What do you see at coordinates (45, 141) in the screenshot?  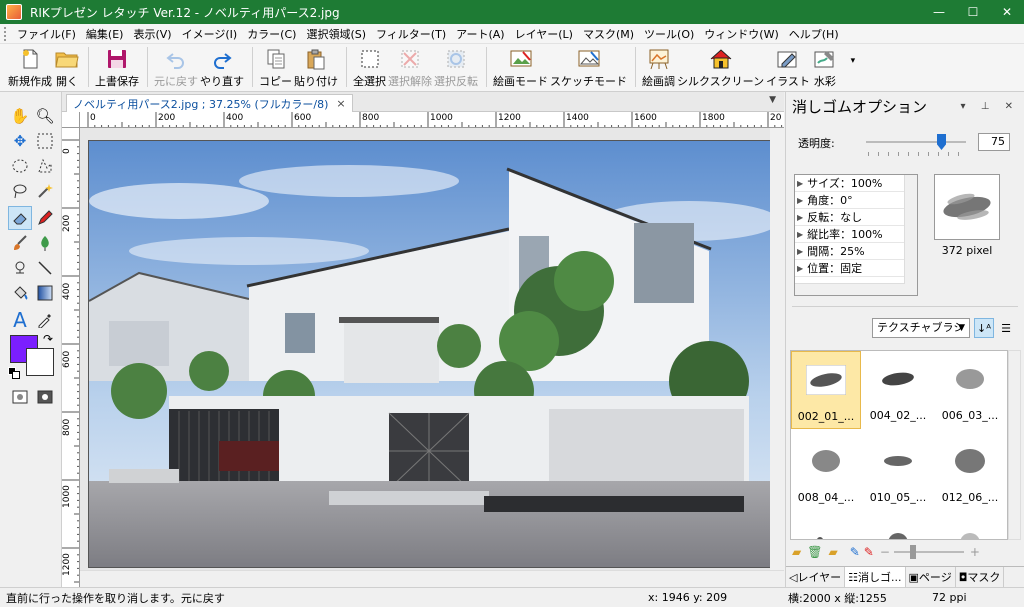 I see `rect-select-icon` at bounding box center [45, 141].